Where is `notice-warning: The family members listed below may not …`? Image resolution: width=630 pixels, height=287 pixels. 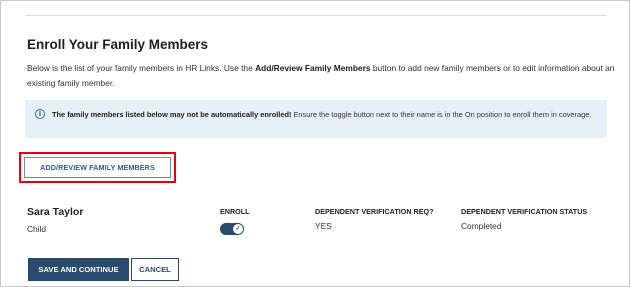
notice-warning: The family members listed below may not … is located at coordinates (172, 114).